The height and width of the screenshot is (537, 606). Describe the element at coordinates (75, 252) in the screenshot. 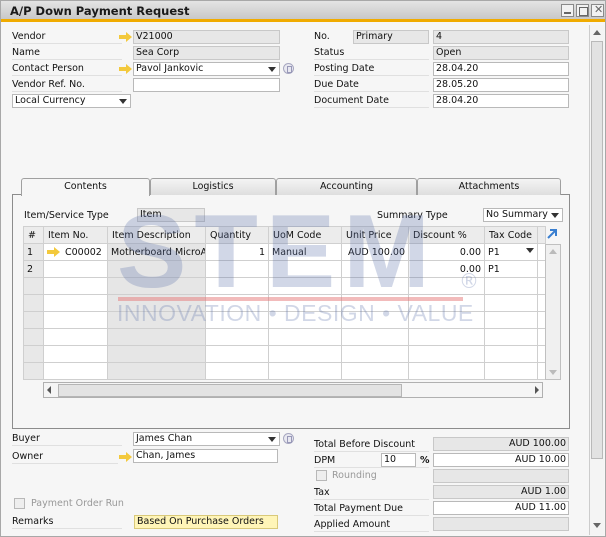

I see `item-no-cell: C00002` at that location.